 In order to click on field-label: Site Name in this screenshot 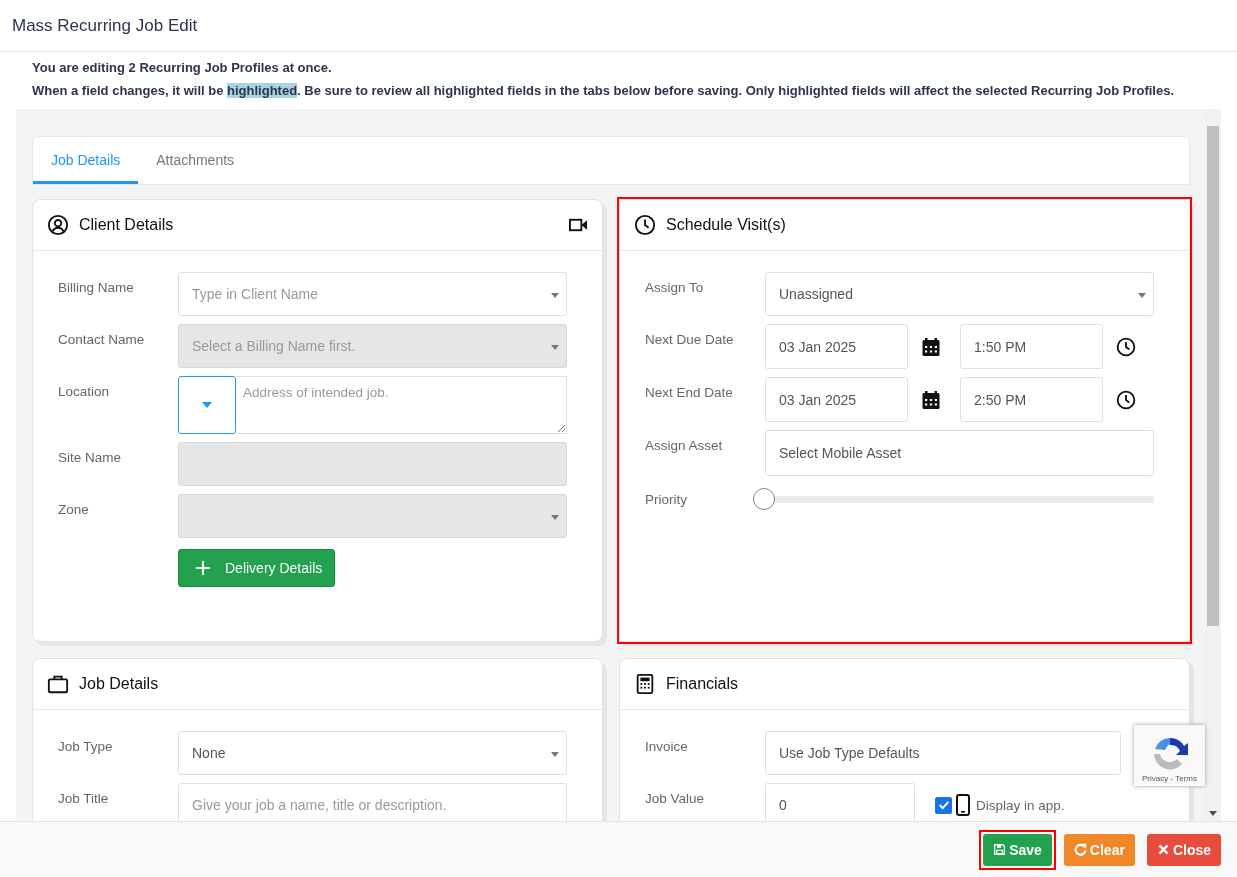, I will do `click(90, 457)`.